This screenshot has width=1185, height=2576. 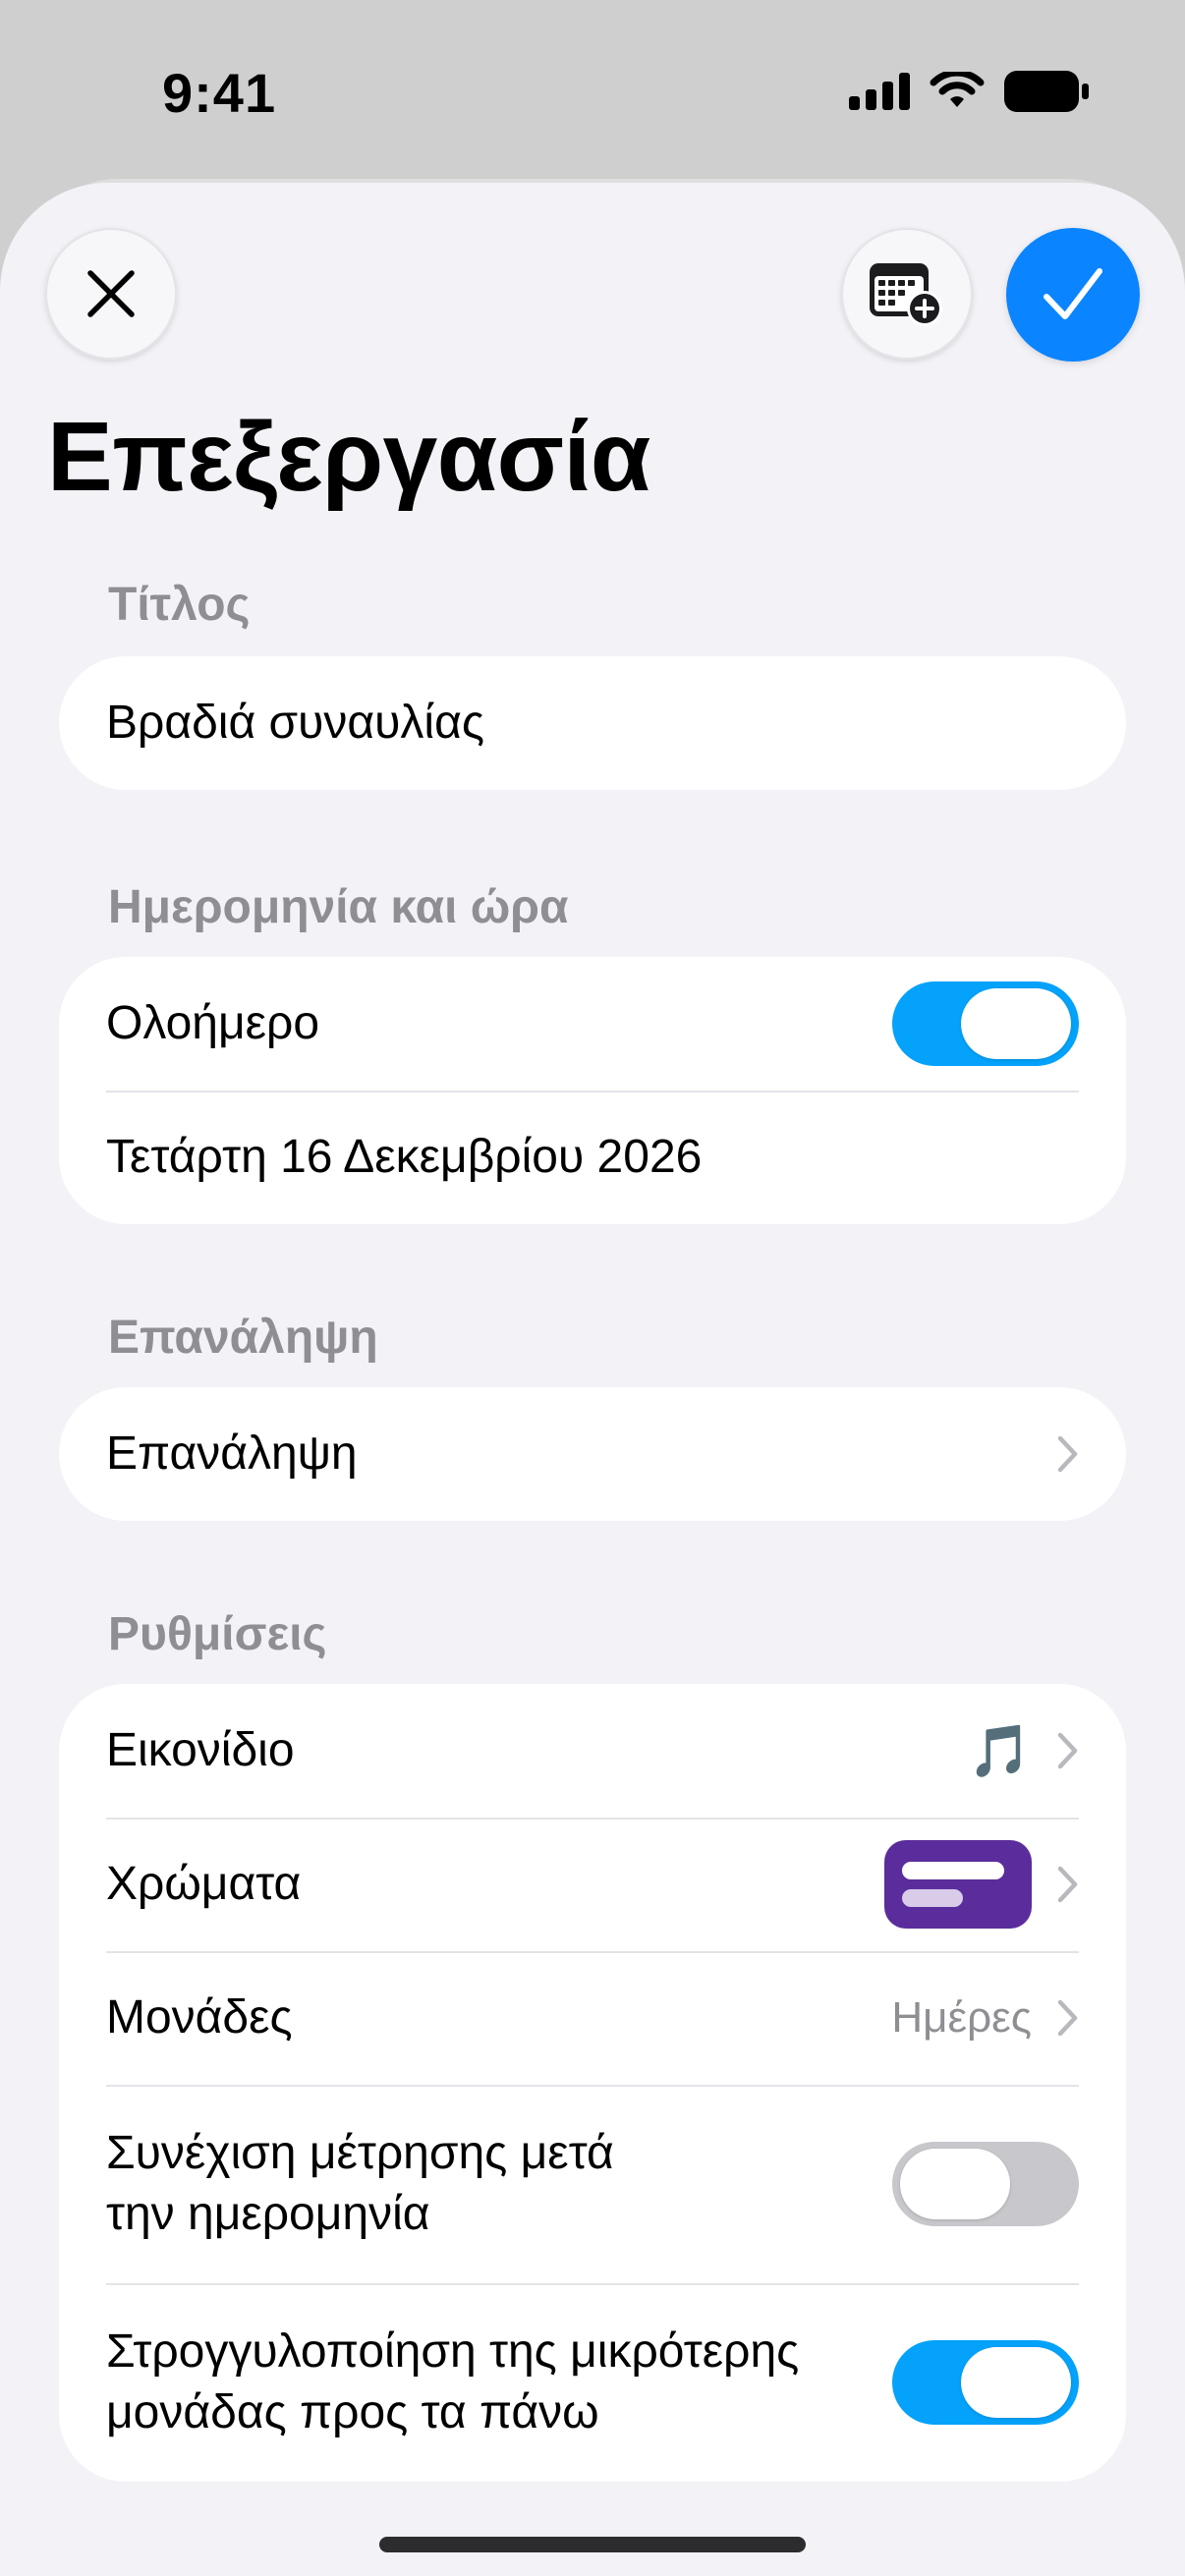 I want to click on title-input: Βραδιά συναυλίας, so click(x=592, y=723).